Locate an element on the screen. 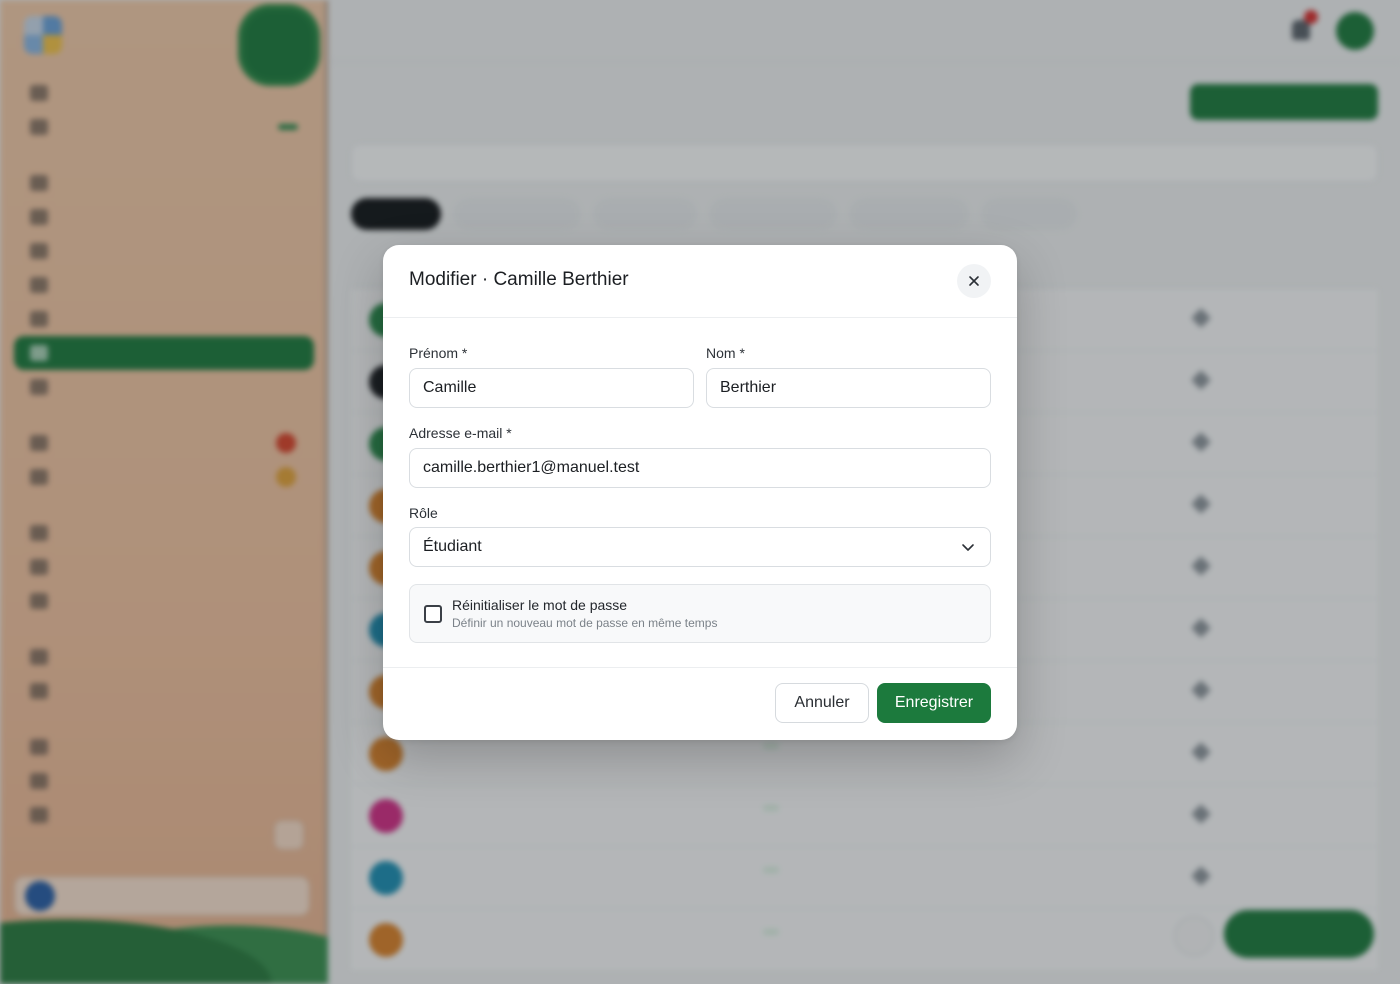 Image resolution: width=1400 pixels, height=984 pixels. email-label: Adresse e-mail * is located at coordinates (460, 433).